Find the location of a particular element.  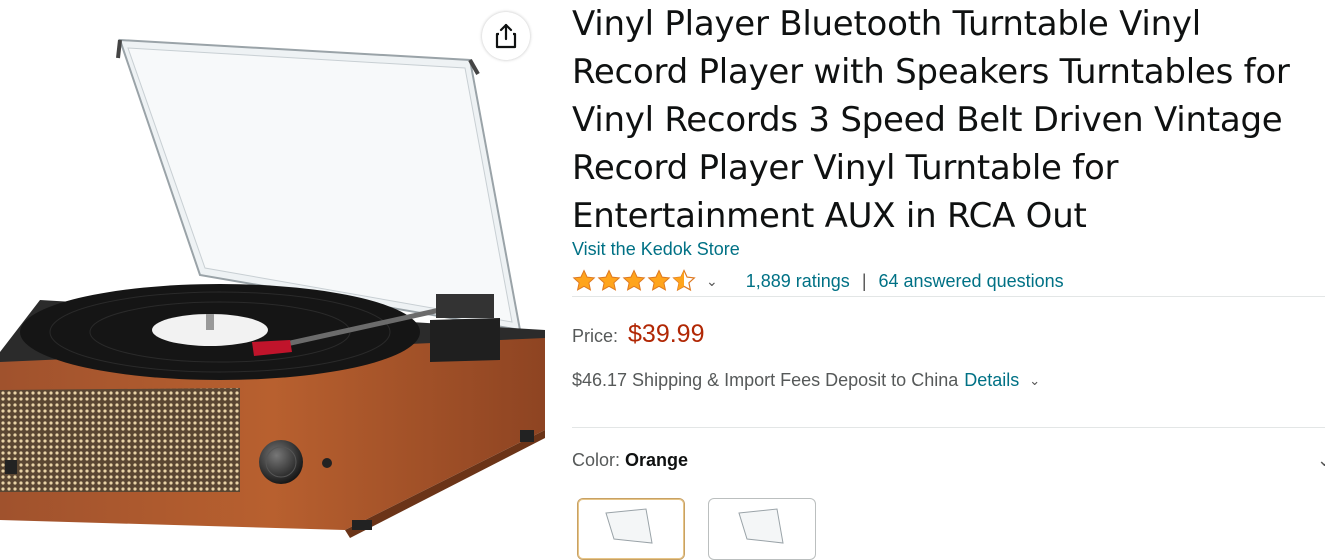

ratings-count-link: 1,889 ratings is located at coordinates (798, 281).